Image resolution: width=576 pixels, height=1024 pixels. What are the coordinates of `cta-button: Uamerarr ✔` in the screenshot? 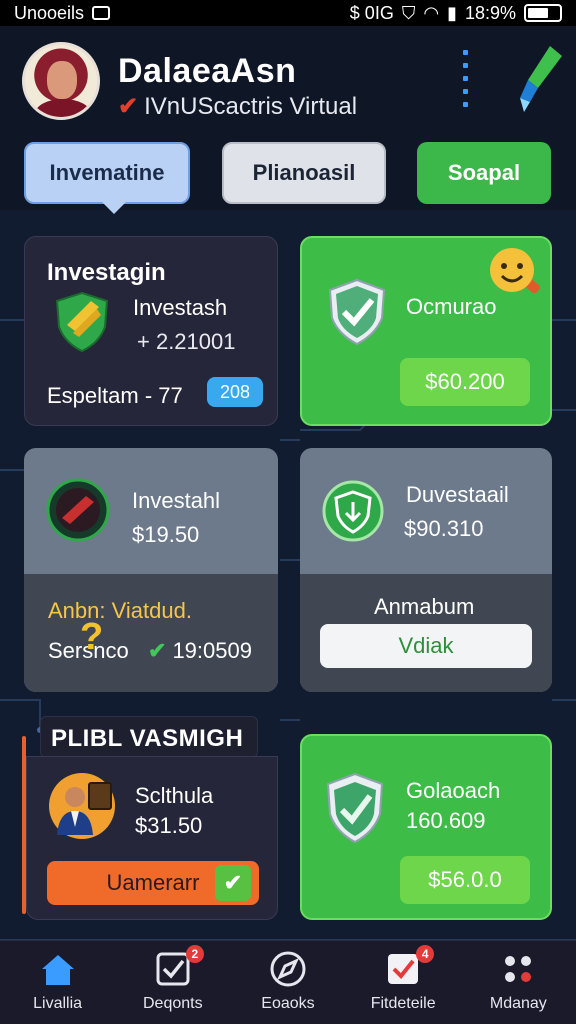 It's located at (153, 883).